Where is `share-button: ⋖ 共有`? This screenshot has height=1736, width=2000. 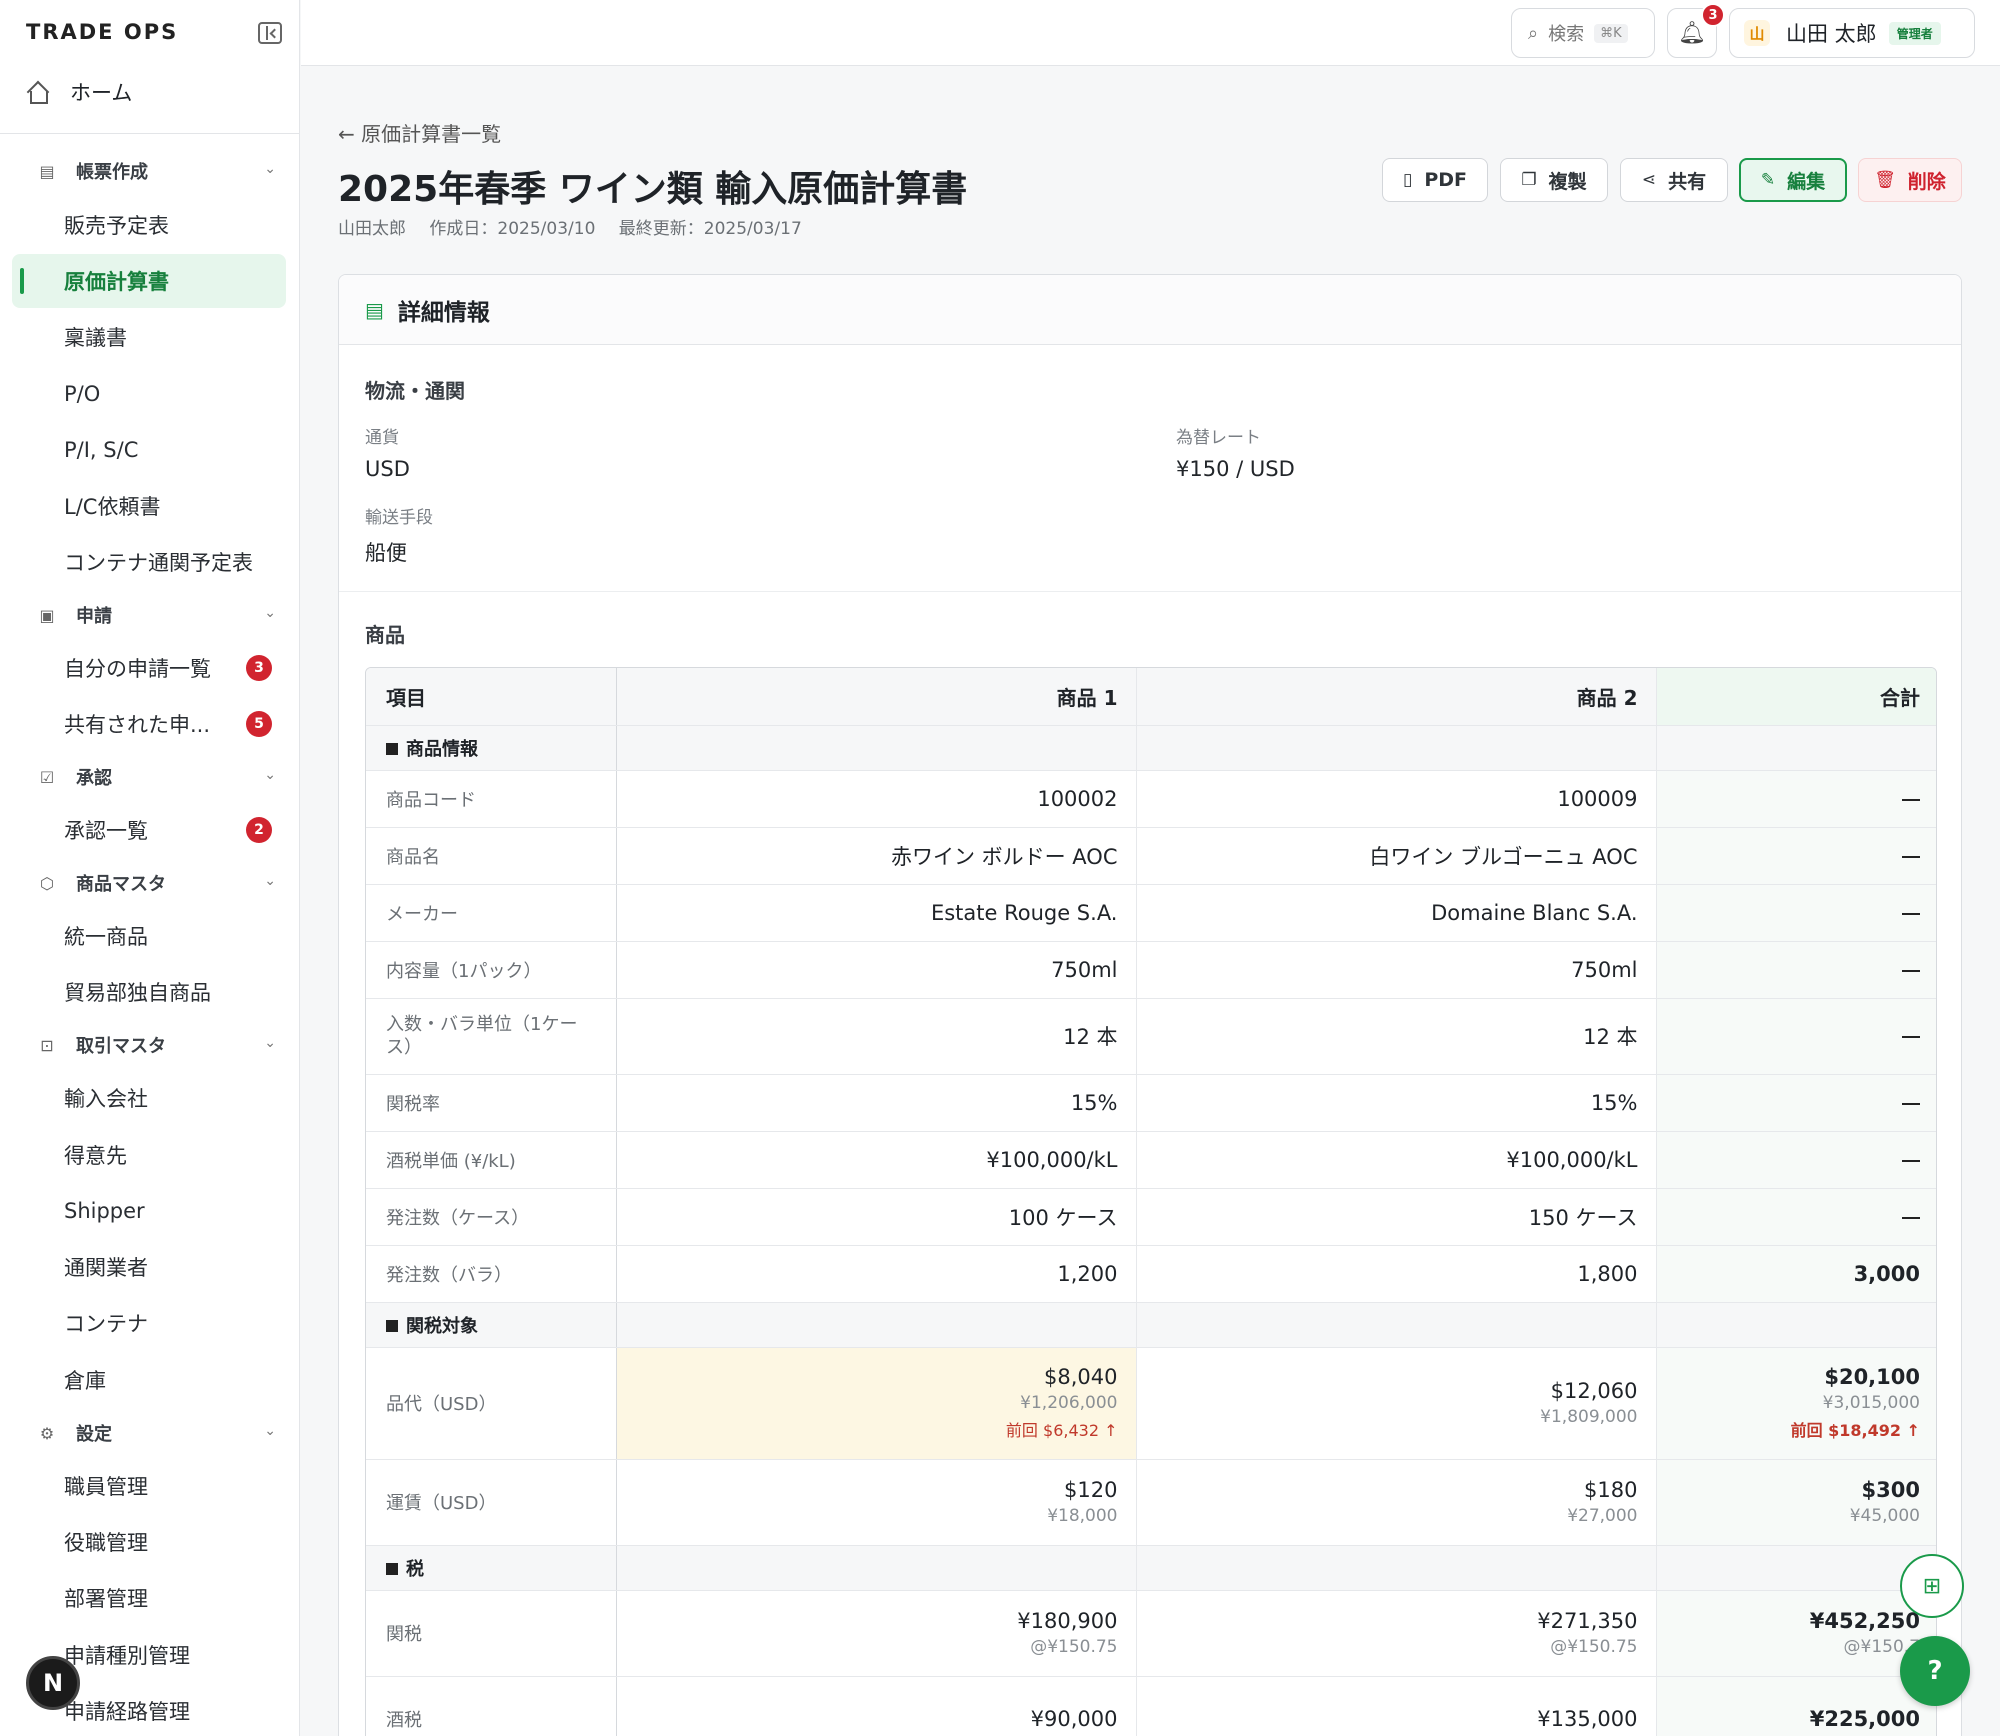
share-button: ⋖ 共有 is located at coordinates (1674, 180).